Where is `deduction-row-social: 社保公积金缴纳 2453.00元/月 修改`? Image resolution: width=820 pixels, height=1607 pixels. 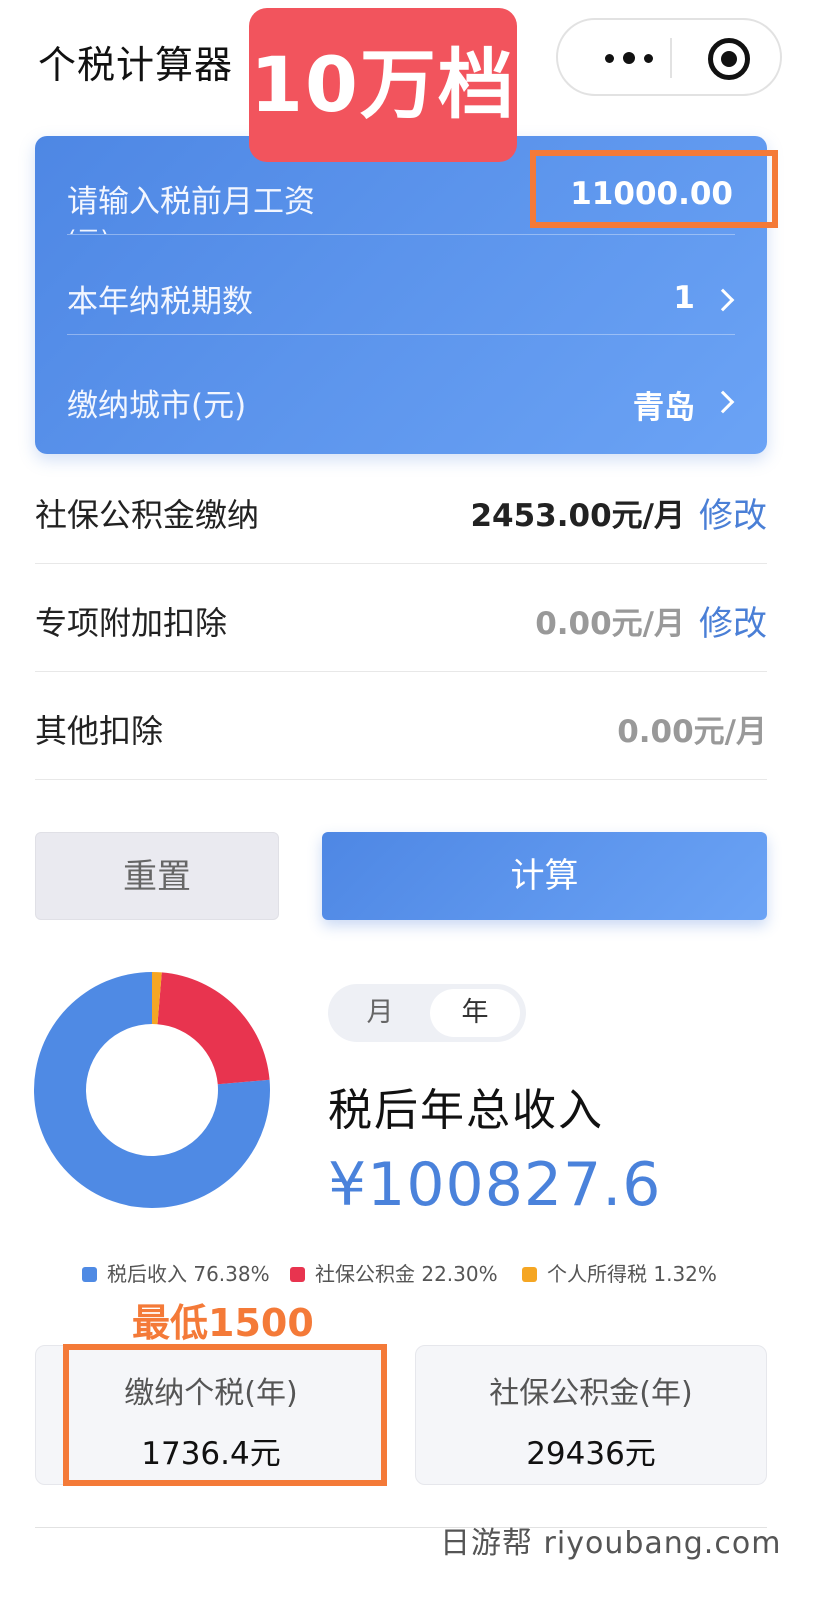 deduction-row-social: 社保公积金缴纳 2453.00元/月 修改 is located at coordinates (401, 510).